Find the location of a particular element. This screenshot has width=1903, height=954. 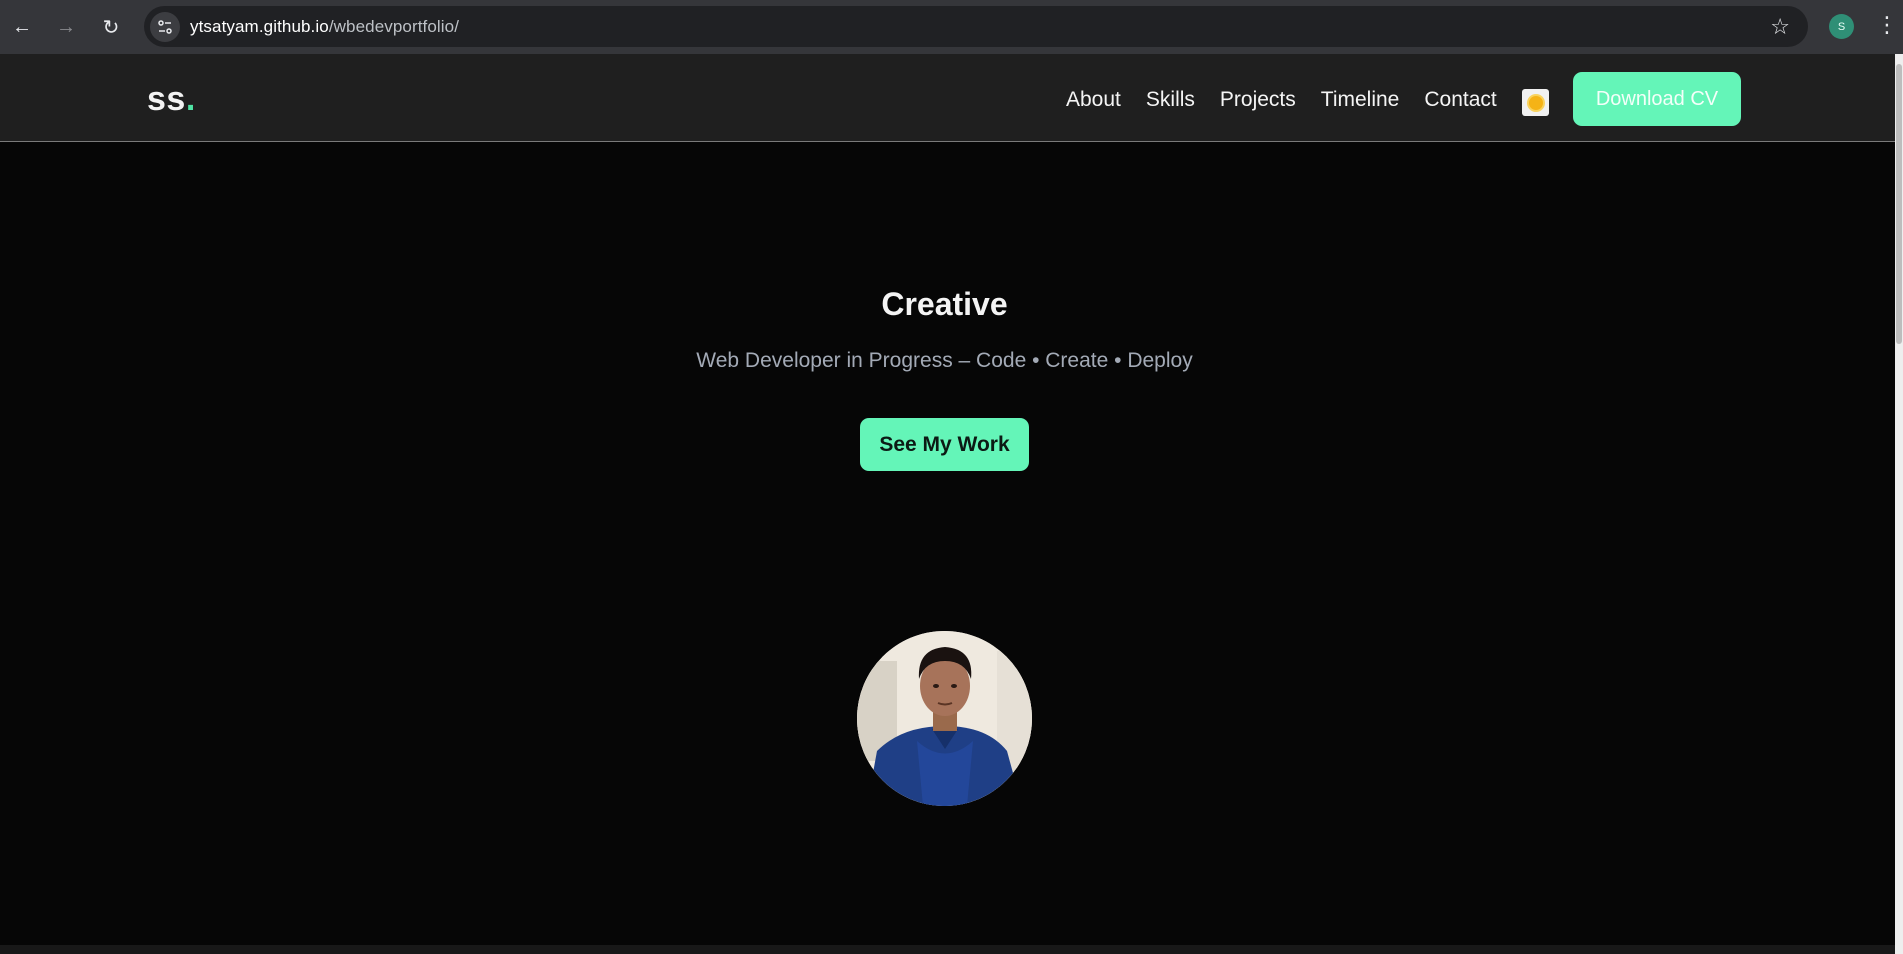

url-host: ytsatyam.github.io is located at coordinates (259, 26).